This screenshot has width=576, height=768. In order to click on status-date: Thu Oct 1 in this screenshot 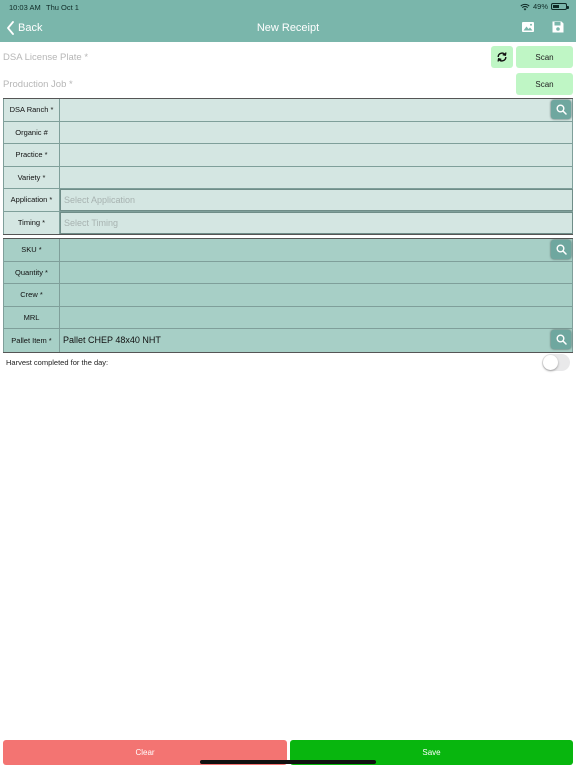, I will do `click(62, 7)`.